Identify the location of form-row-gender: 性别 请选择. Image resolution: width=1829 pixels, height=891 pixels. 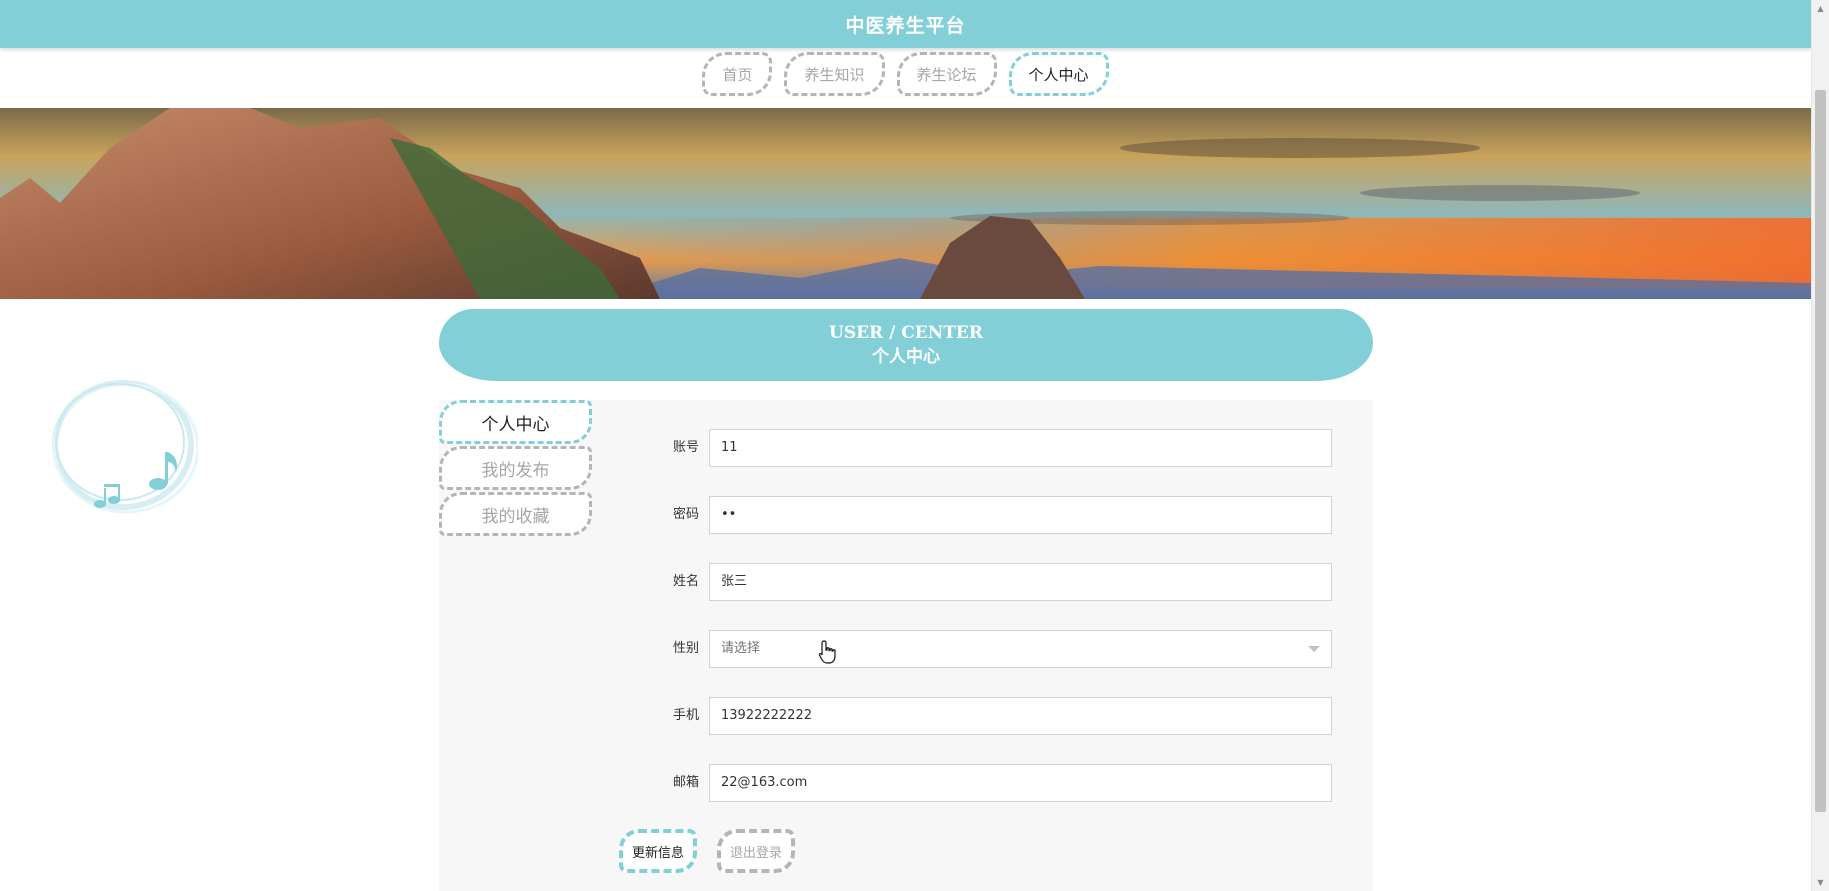
(1002, 663).